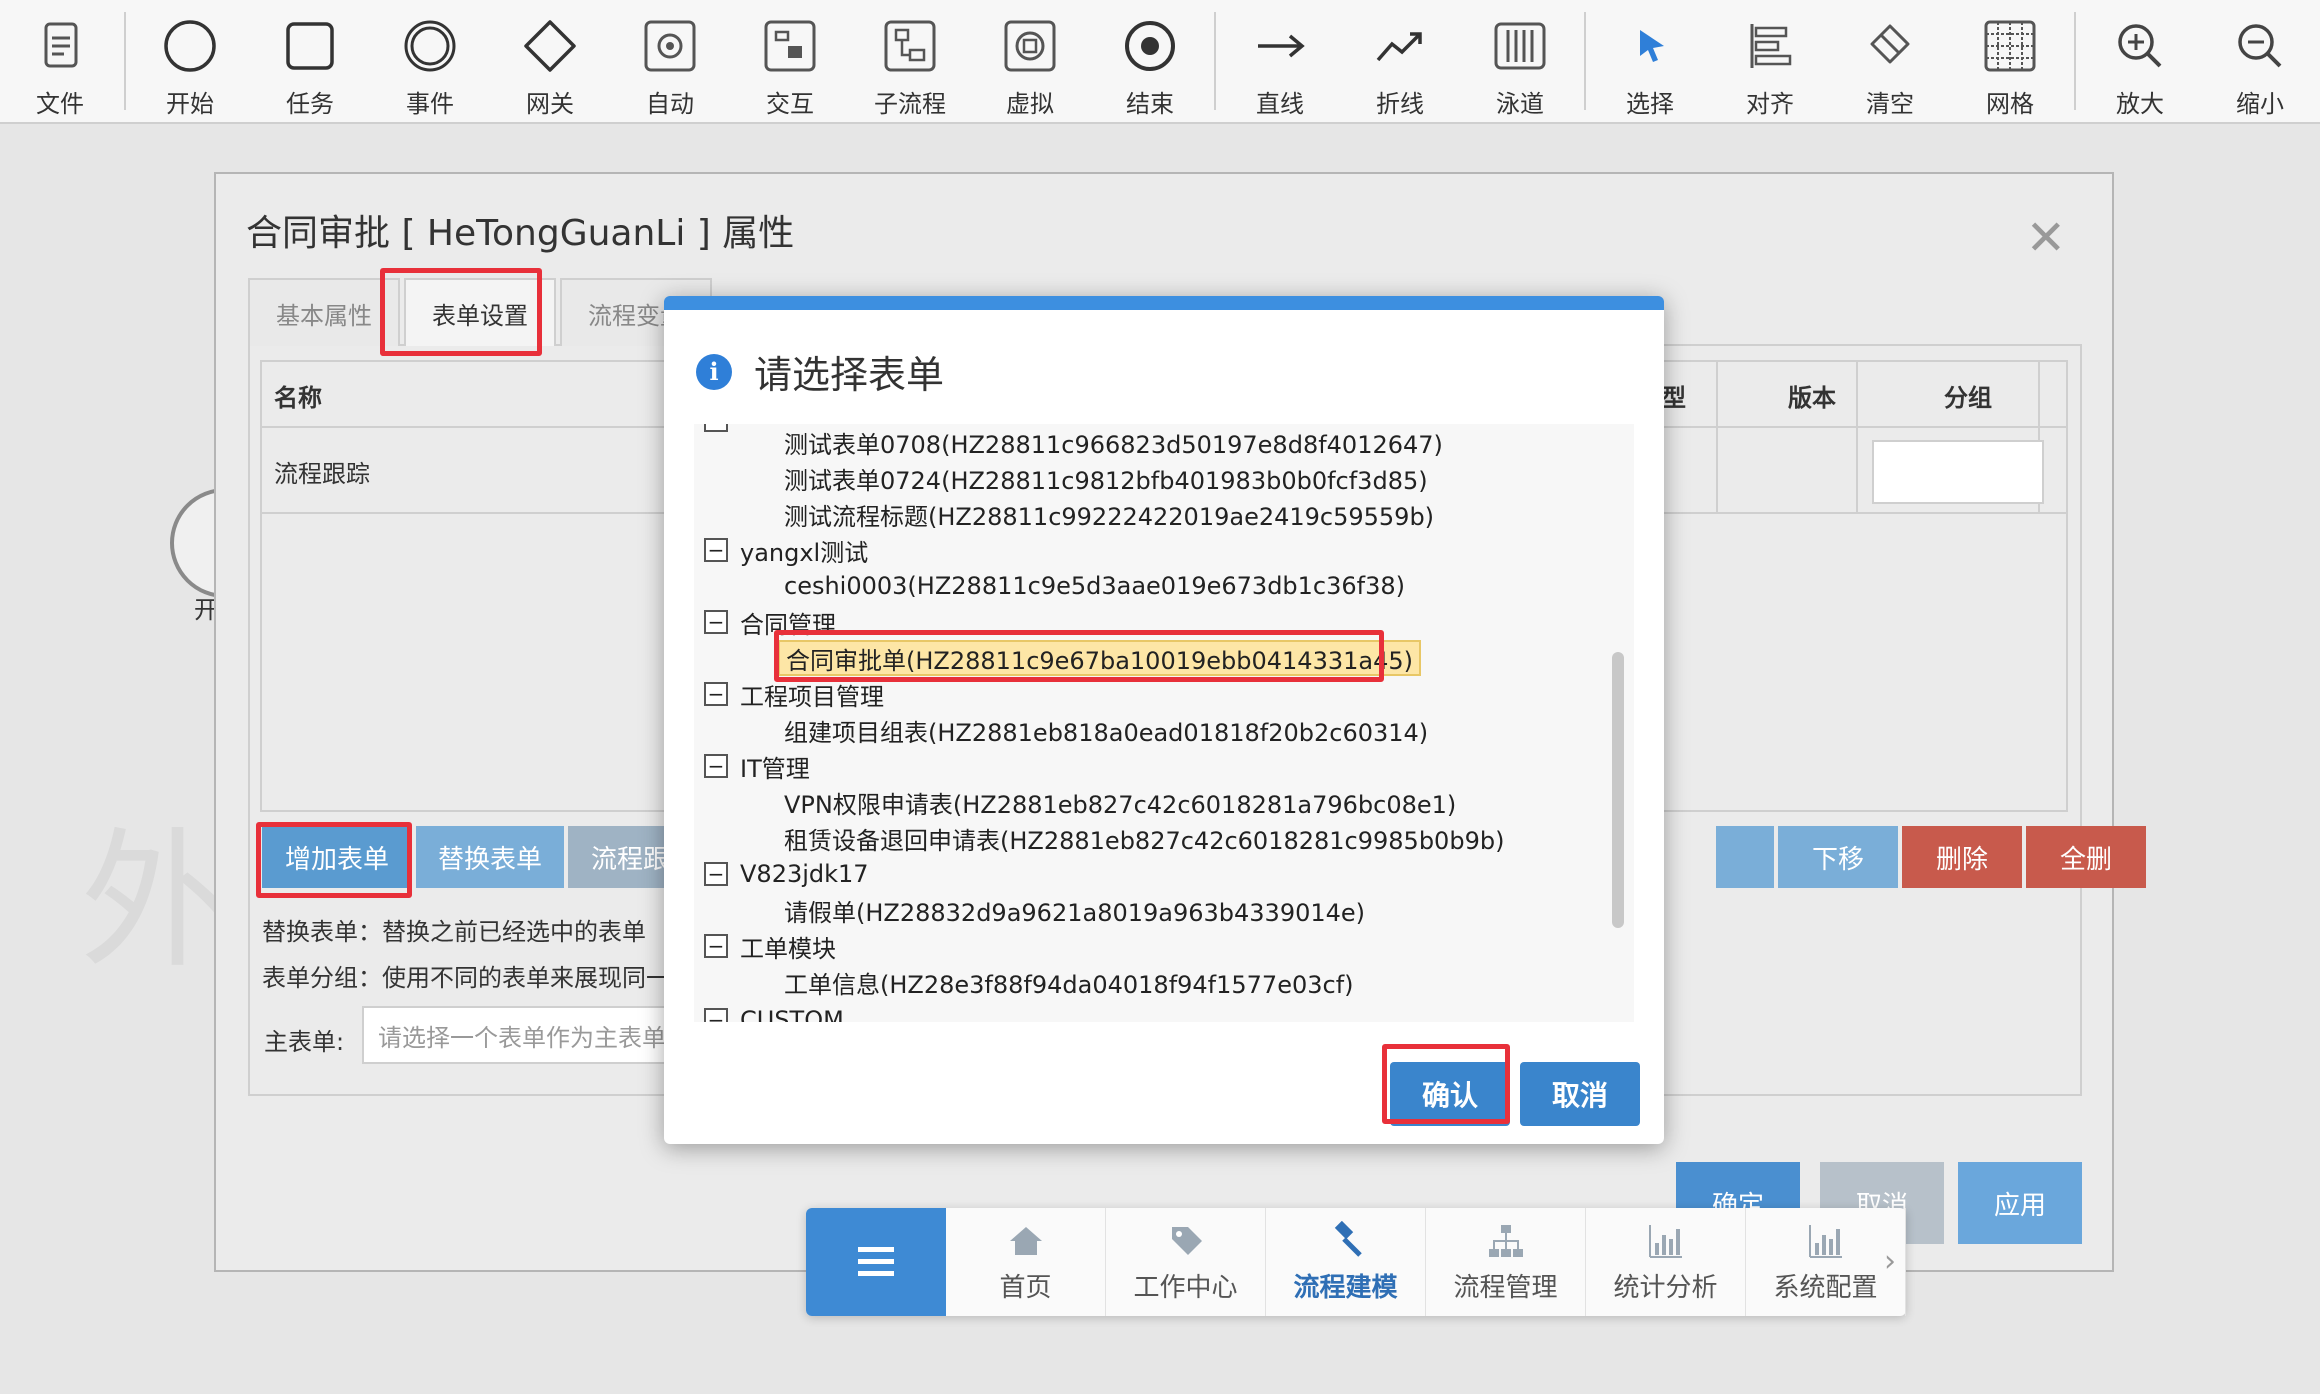 The image size is (2320, 1394). I want to click on zoom-in-icon, so click(2140, 46).